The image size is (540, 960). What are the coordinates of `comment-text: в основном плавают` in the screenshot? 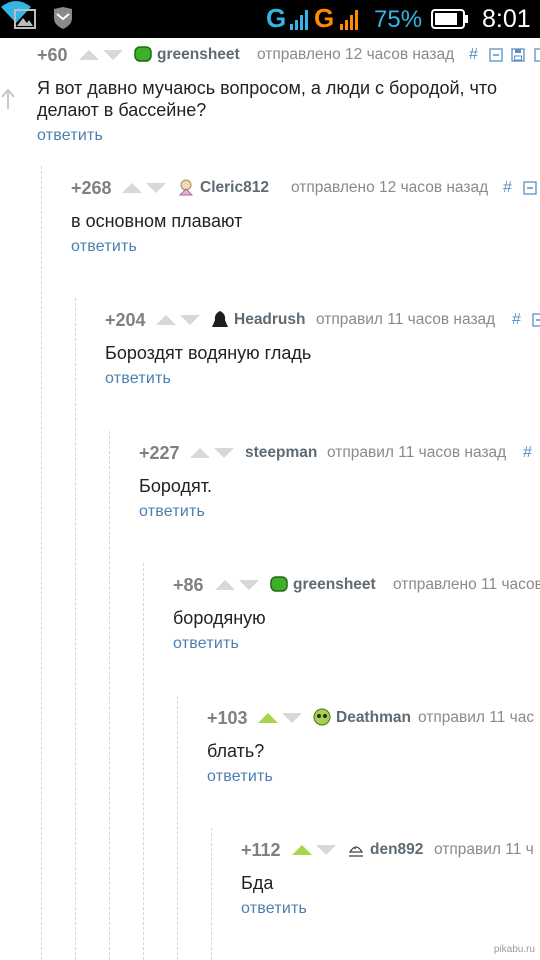 It's located at (295, 221).